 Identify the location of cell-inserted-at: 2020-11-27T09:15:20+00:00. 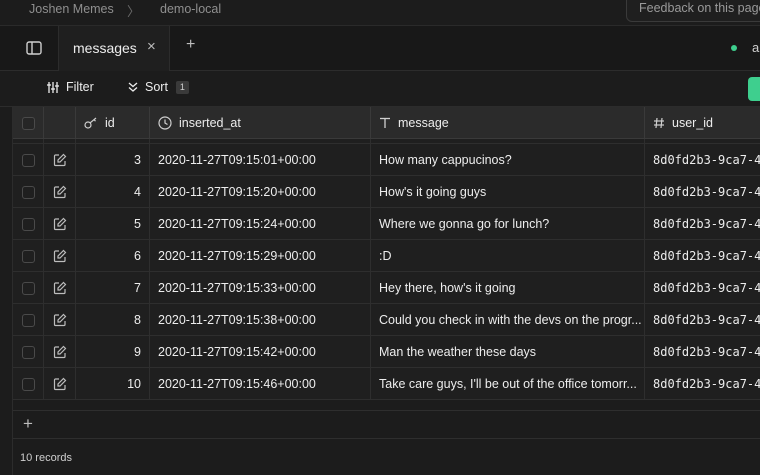
(260, 192).